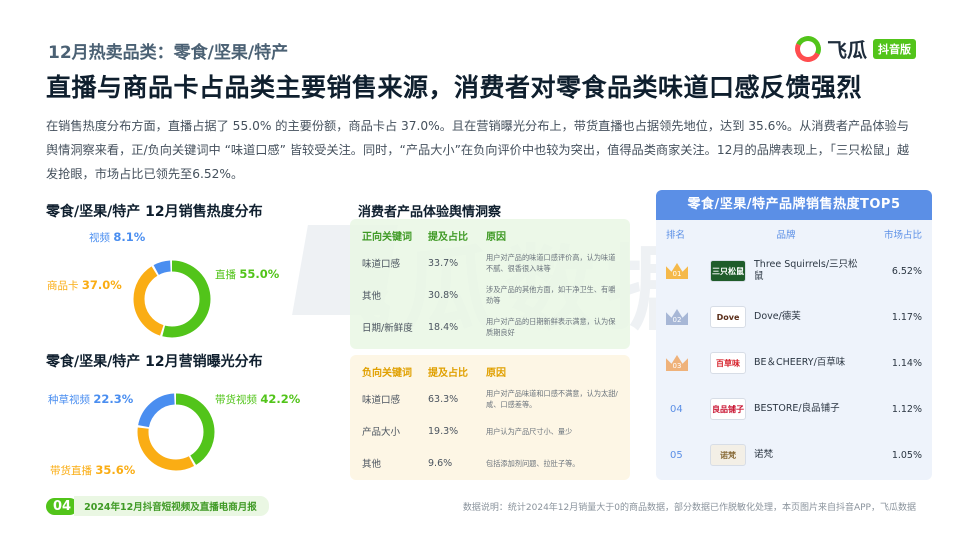  What do you see at coordinates (906, 317) in the screenshot?
I see `market-share: 1.17%` at bounding box center [906, 317].